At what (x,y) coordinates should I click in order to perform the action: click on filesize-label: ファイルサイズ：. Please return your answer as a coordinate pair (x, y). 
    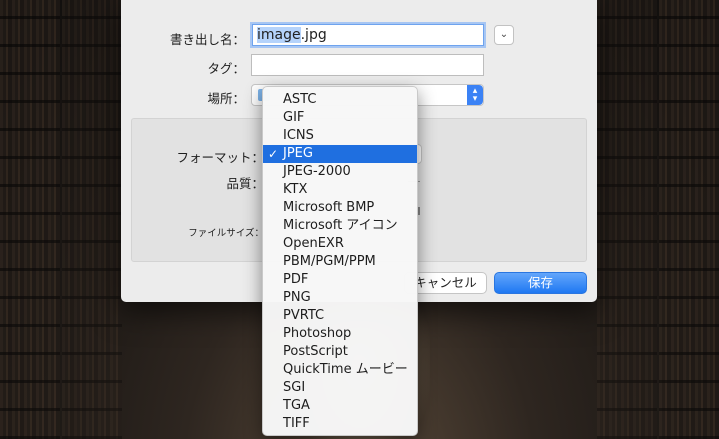
    Looking at the image, I should click on (226, 233).